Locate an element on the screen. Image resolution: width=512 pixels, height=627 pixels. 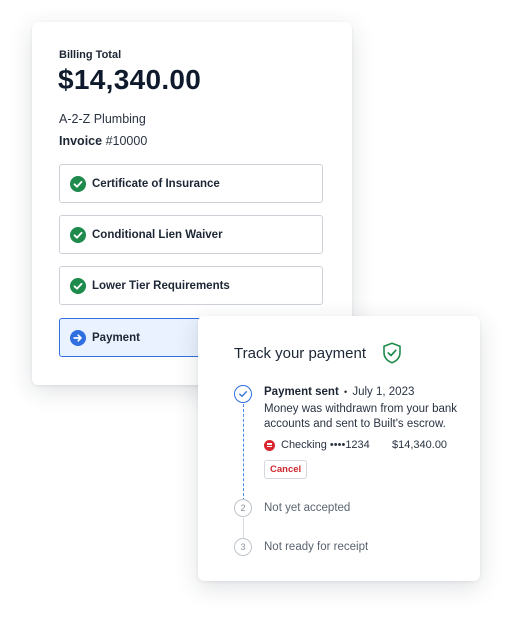
invoice-number: Invoice #10000 is located at coordinates (103, 141).